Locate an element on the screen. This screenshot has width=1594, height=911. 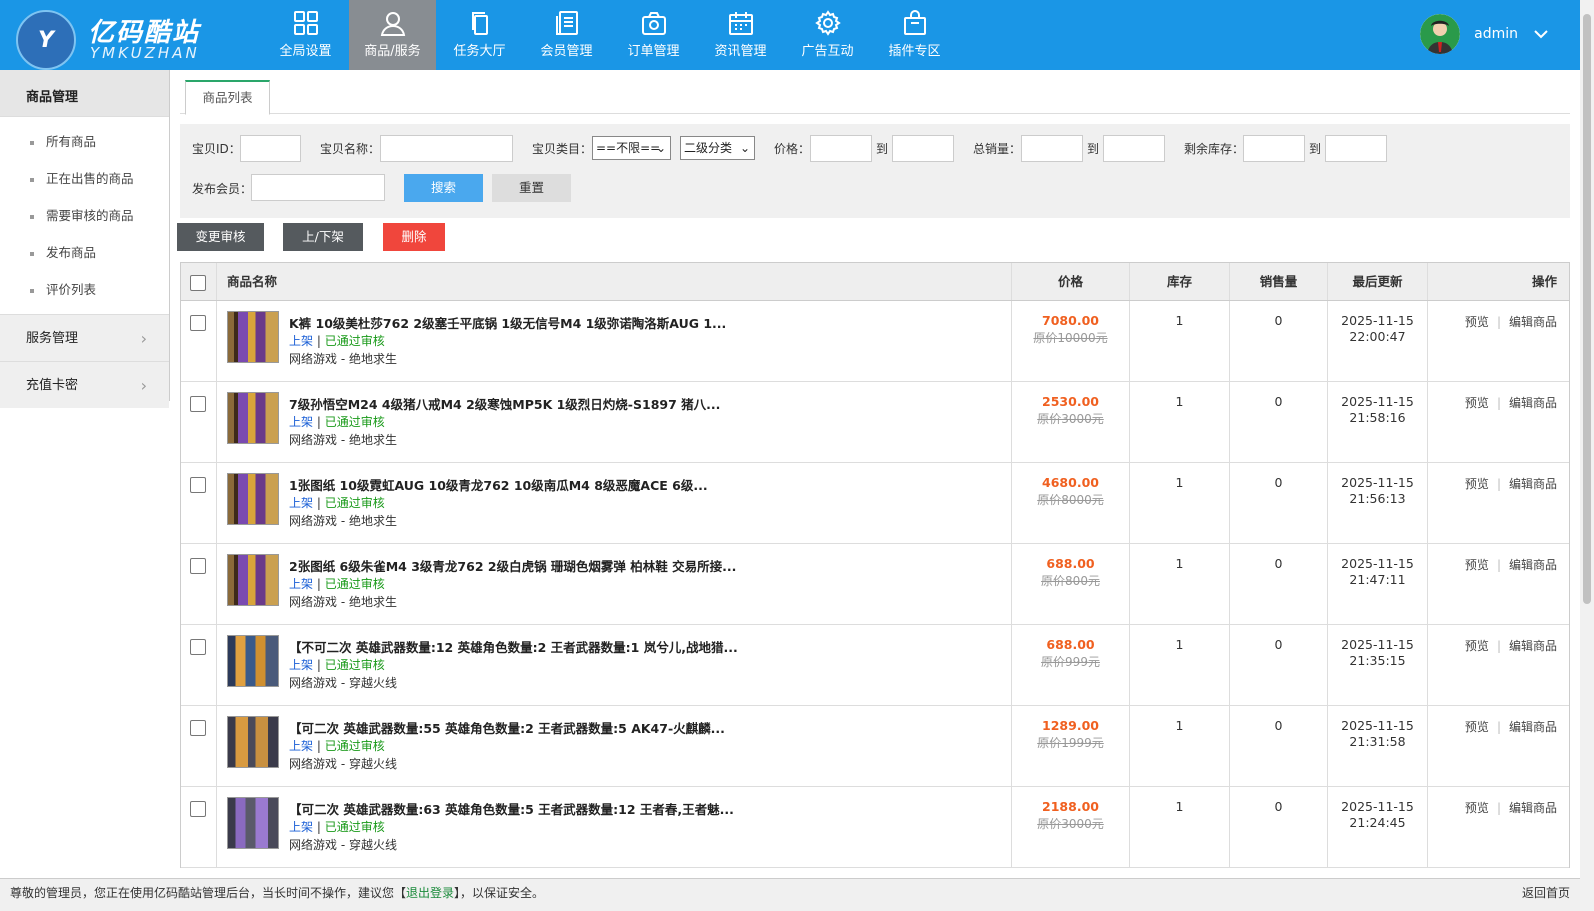
product-category: 网络游戏 - 绝地求生 is located at coordinates (343, 602).